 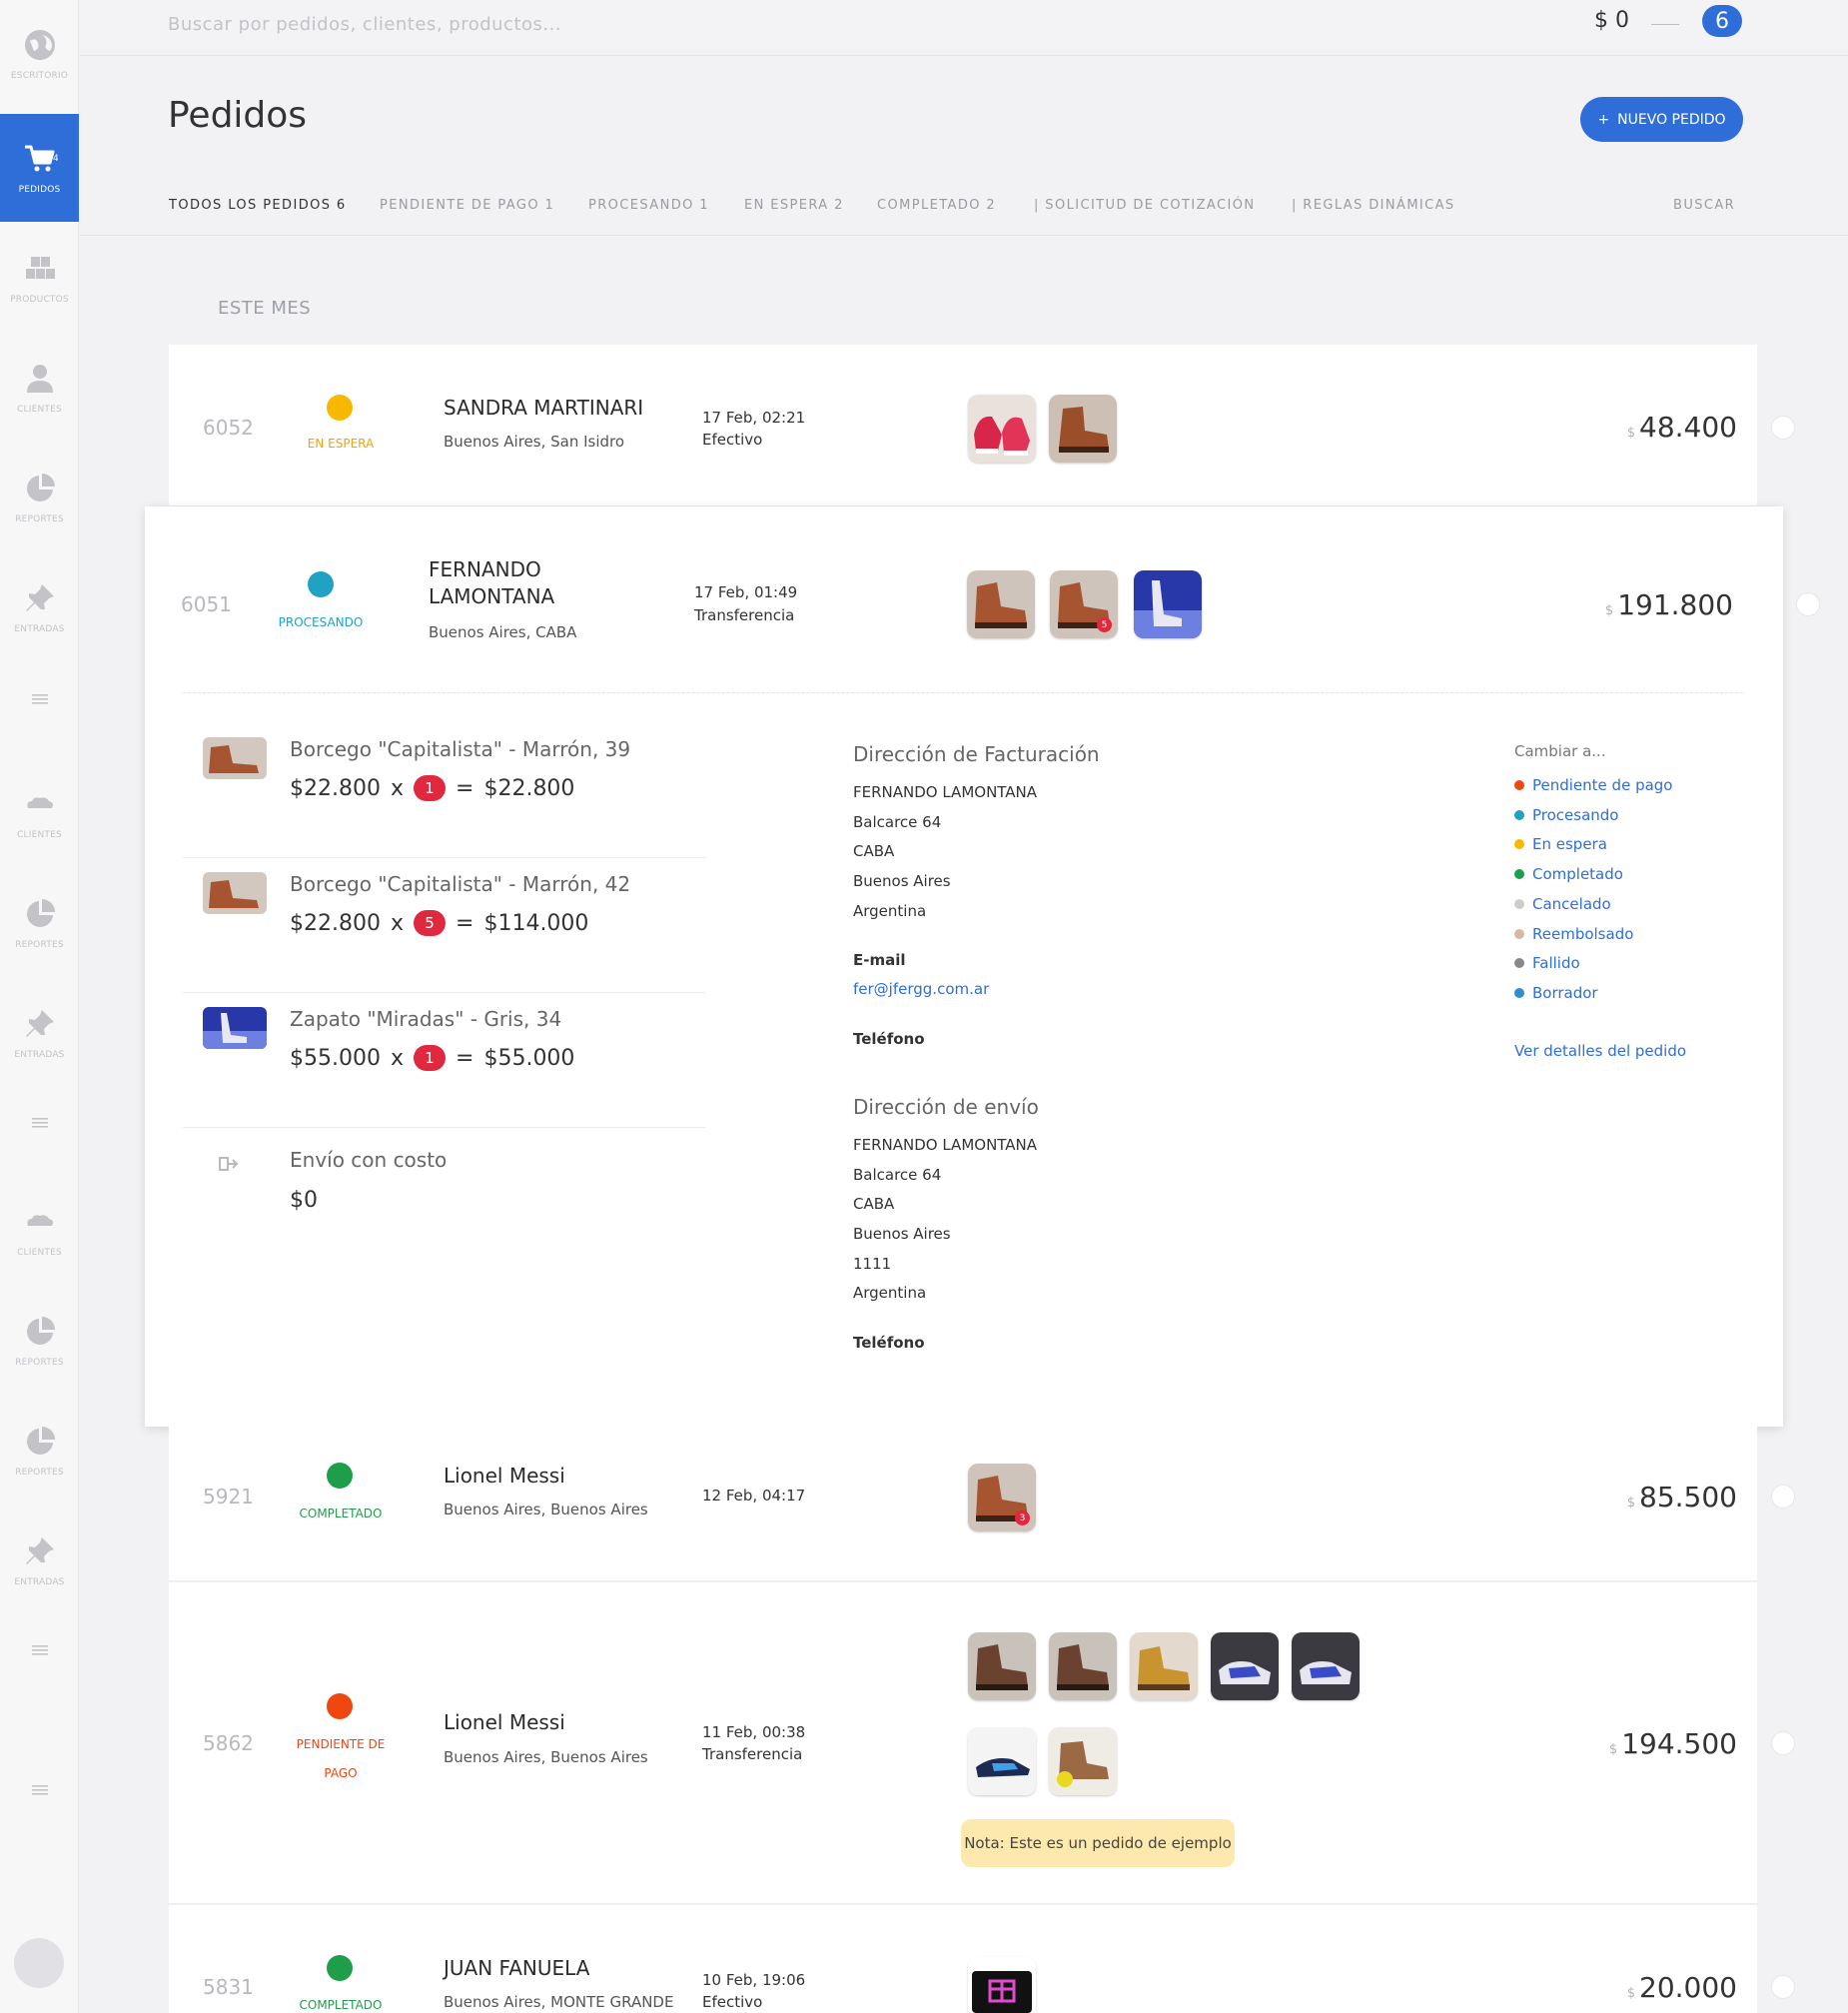 I want to click on cart-total: $ 0, so click(x=1611, y=20).